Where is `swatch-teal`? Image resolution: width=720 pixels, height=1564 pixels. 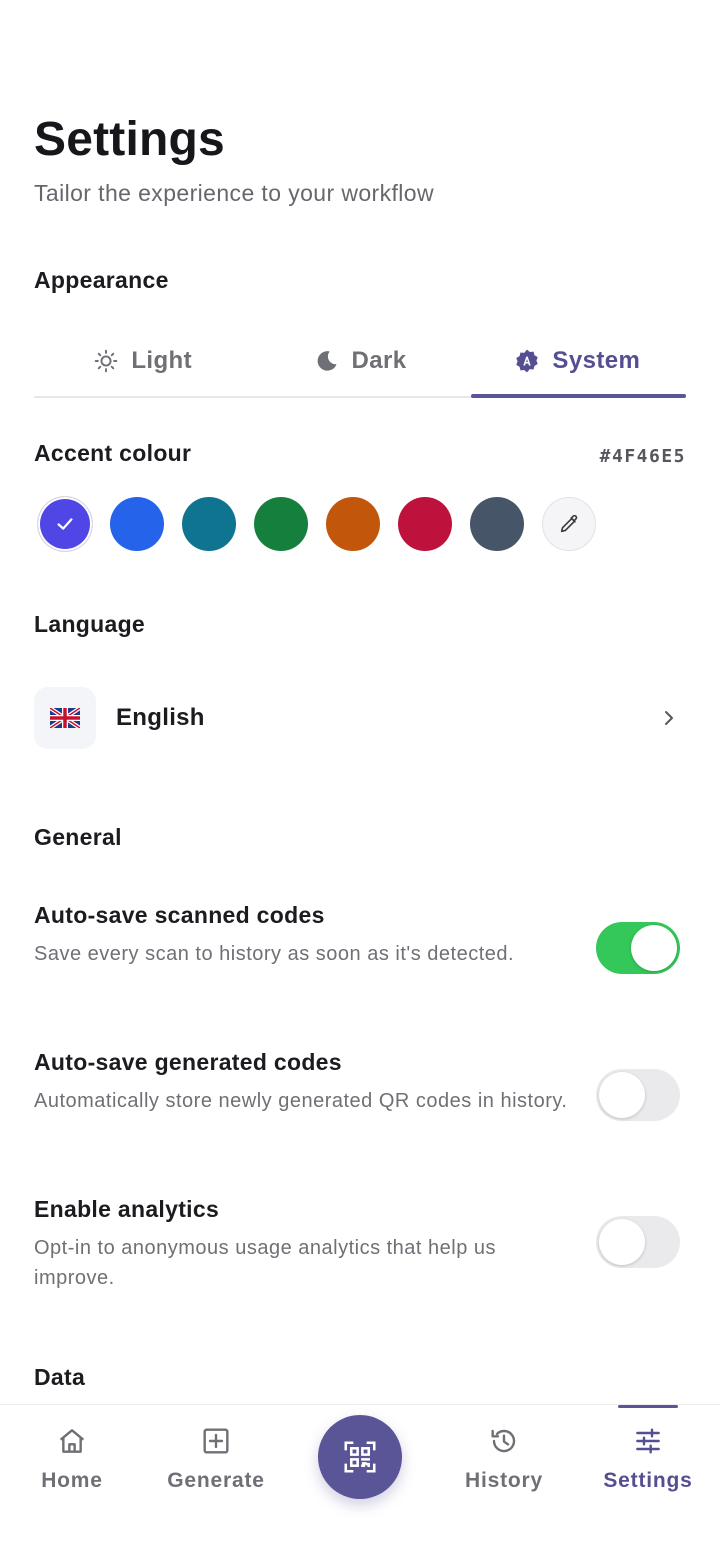
swatch-teal is located at coordinates (209, 524).